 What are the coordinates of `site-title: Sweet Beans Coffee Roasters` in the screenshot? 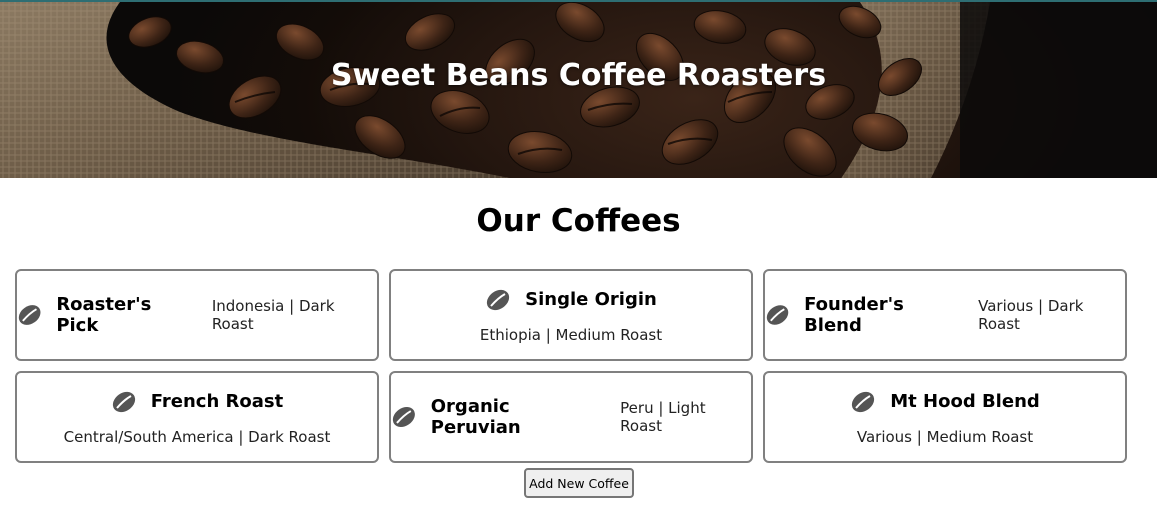 It's located at (578, 75).